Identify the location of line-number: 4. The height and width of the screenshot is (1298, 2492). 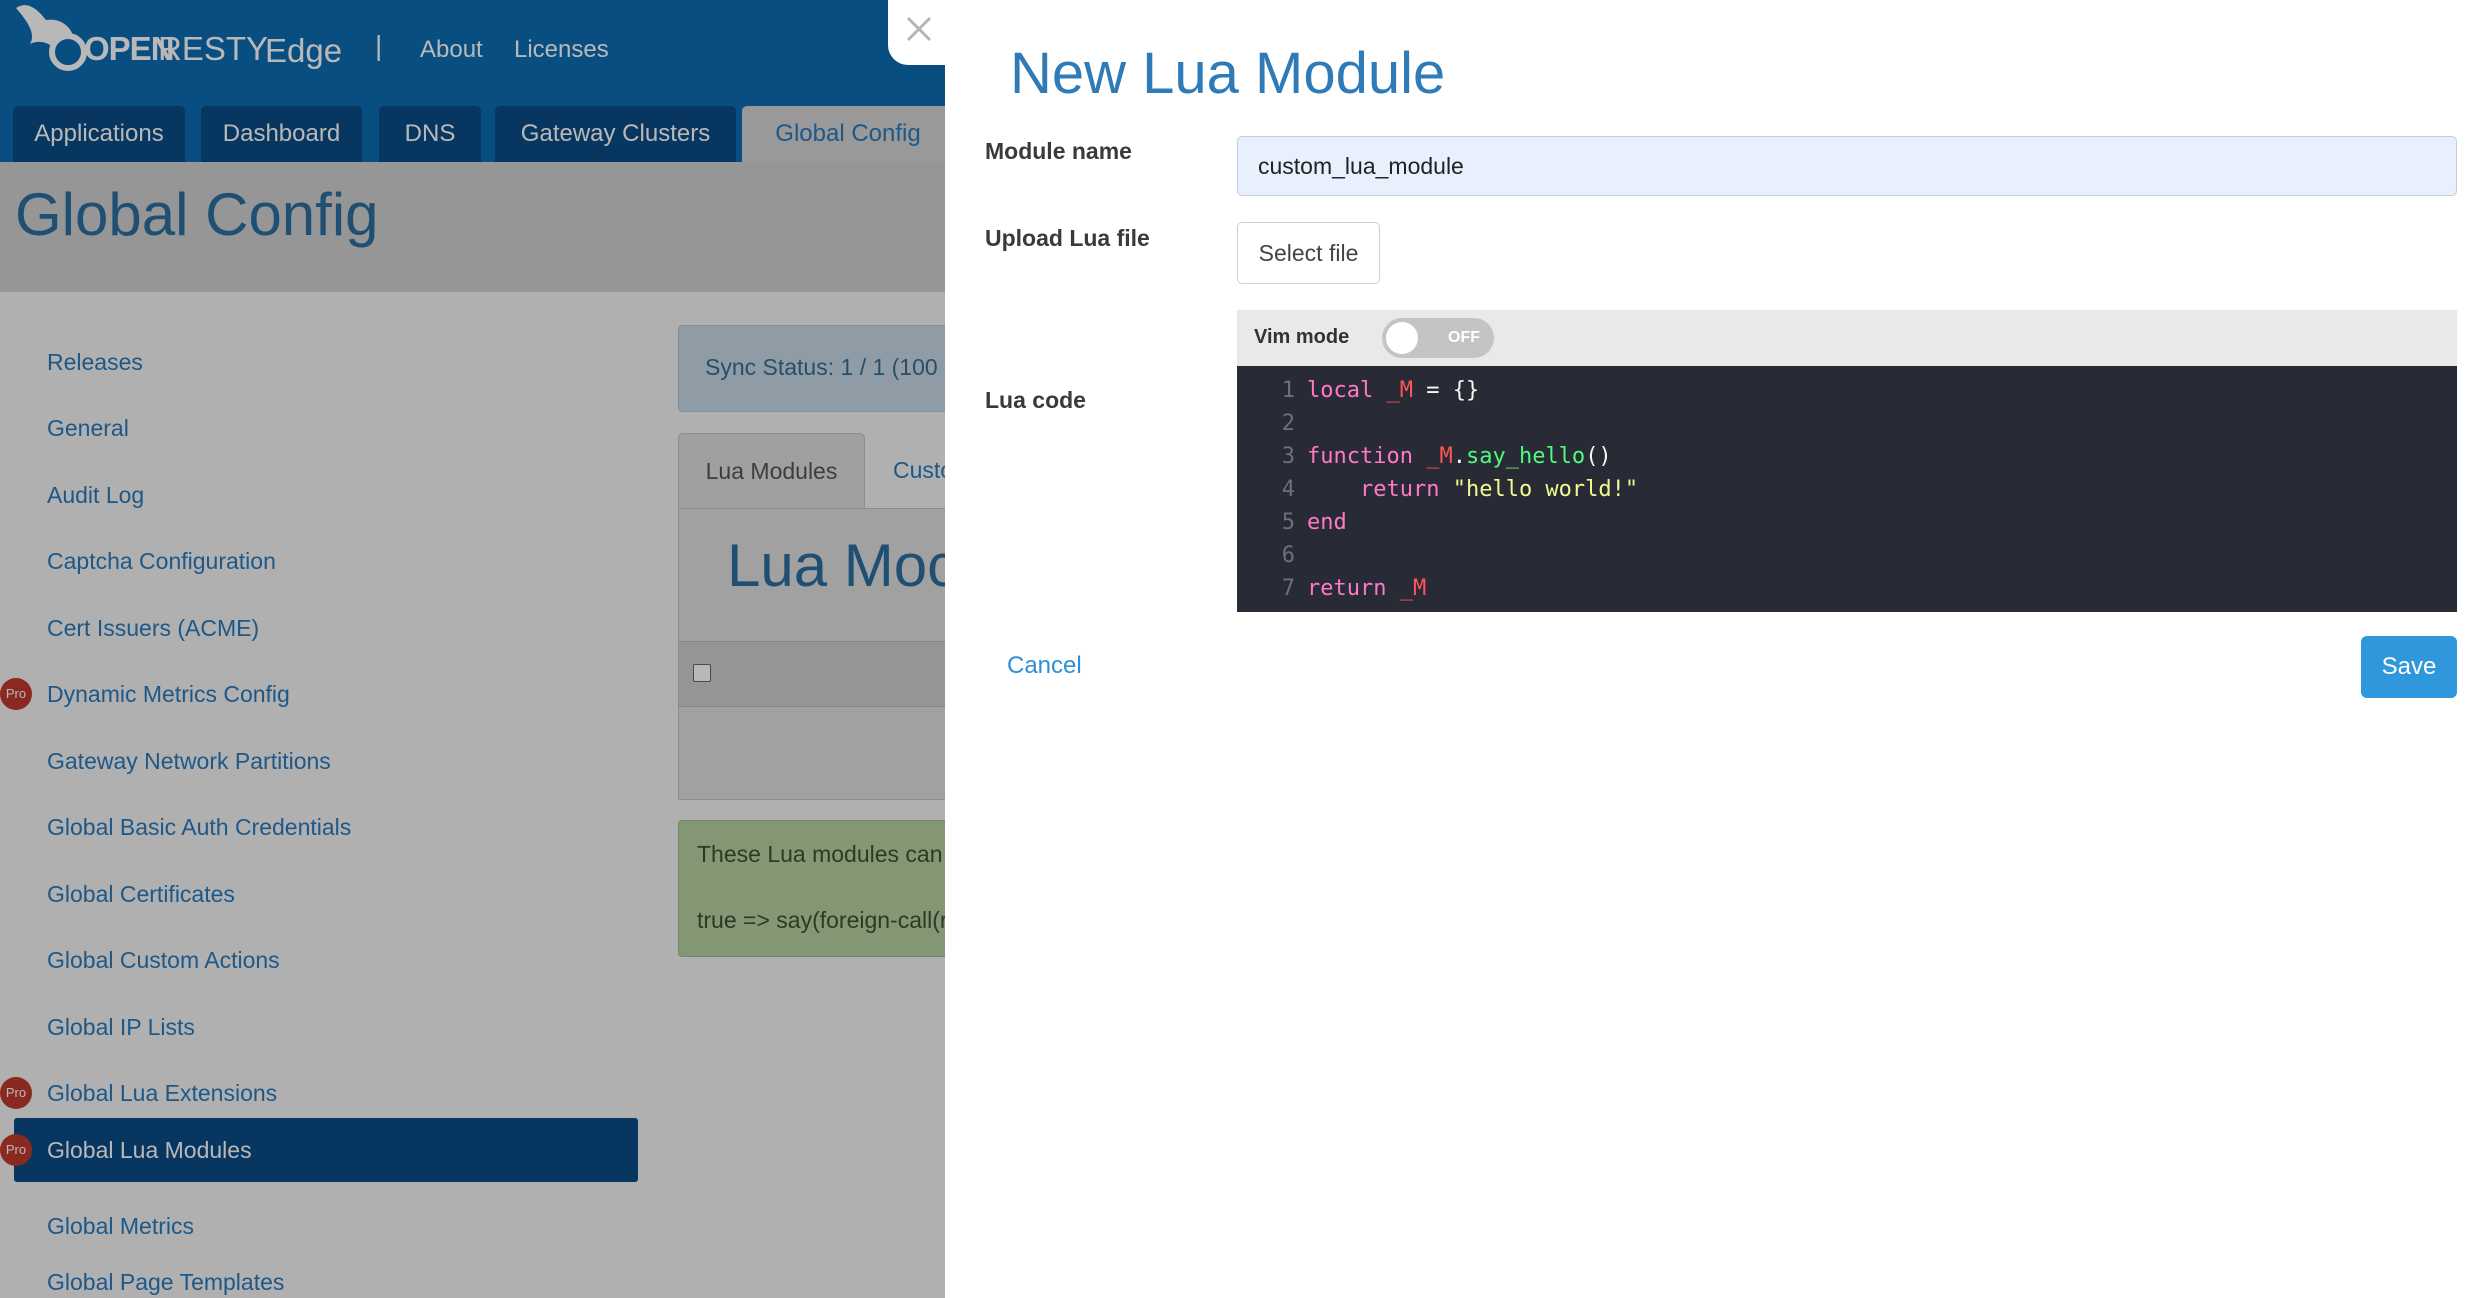
(1288, 489).